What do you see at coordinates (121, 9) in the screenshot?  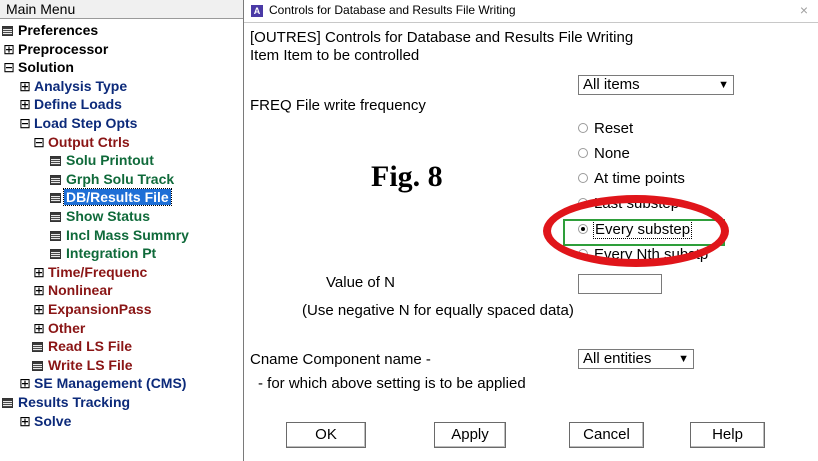 I see `main-menu-title: Main Menu` at bounding box center [121, 9].